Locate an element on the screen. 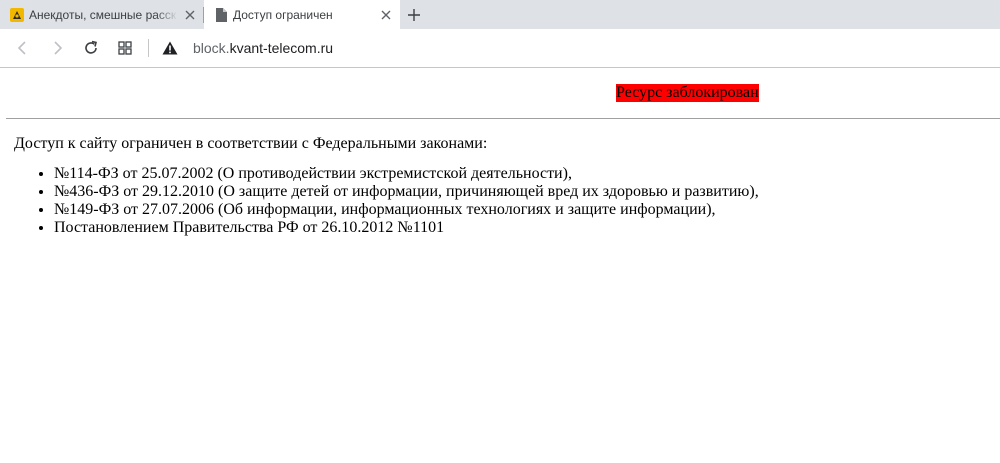 Image resolution: width=1000 pixels, height=463 pixels. tab-dostup: Доступ ограничен is located at coordinates (302, 14).